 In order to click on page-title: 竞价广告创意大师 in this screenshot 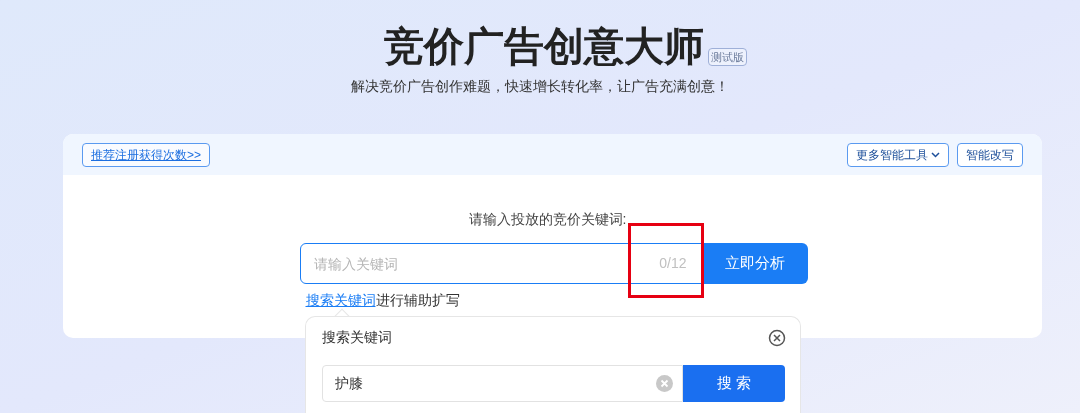, I will do `click(543, 46)`.